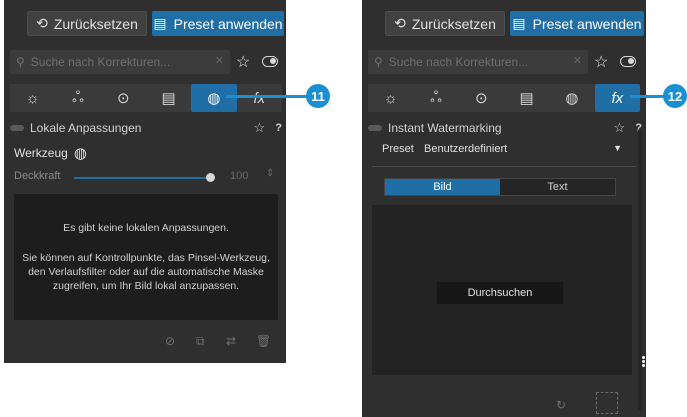 The image size is (687, 417). Describe the element at coordinates (146, 228) in the screenshot. I see `empty-message-title: Es gibt keine lokalen Anpassungen.` at that location.